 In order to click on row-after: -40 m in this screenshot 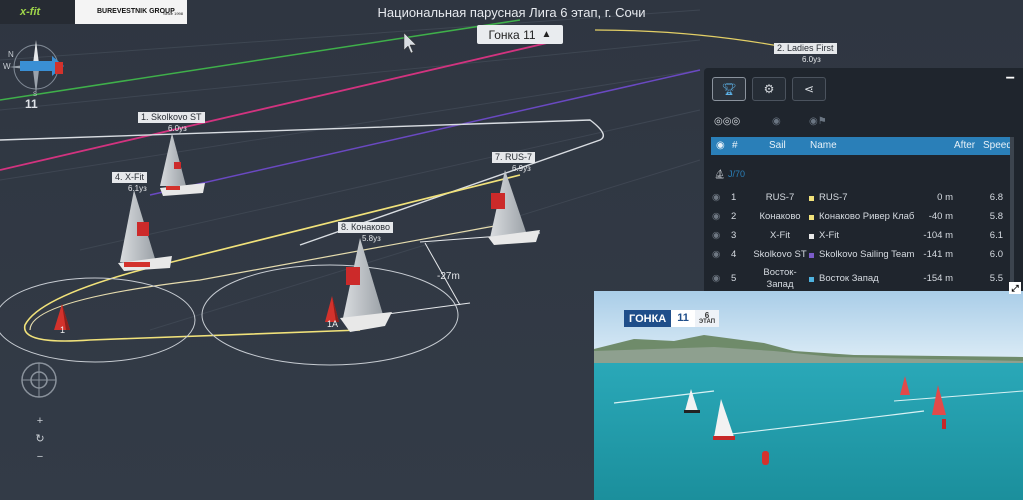, I will do `click(940, 216)`.